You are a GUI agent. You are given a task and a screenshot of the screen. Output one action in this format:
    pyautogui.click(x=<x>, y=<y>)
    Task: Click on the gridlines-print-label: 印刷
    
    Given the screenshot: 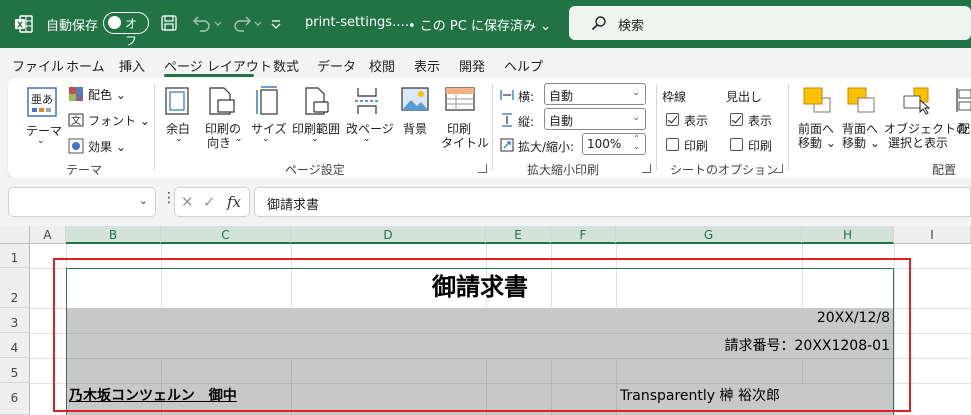 What is the action you would take?
    pyautogui.click(x=696, y=146)
    